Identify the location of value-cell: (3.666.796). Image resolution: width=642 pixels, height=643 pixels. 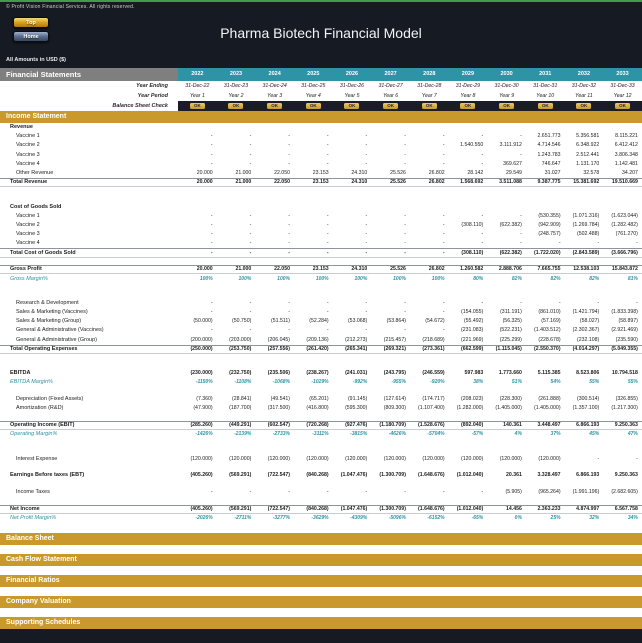
(622, 252).